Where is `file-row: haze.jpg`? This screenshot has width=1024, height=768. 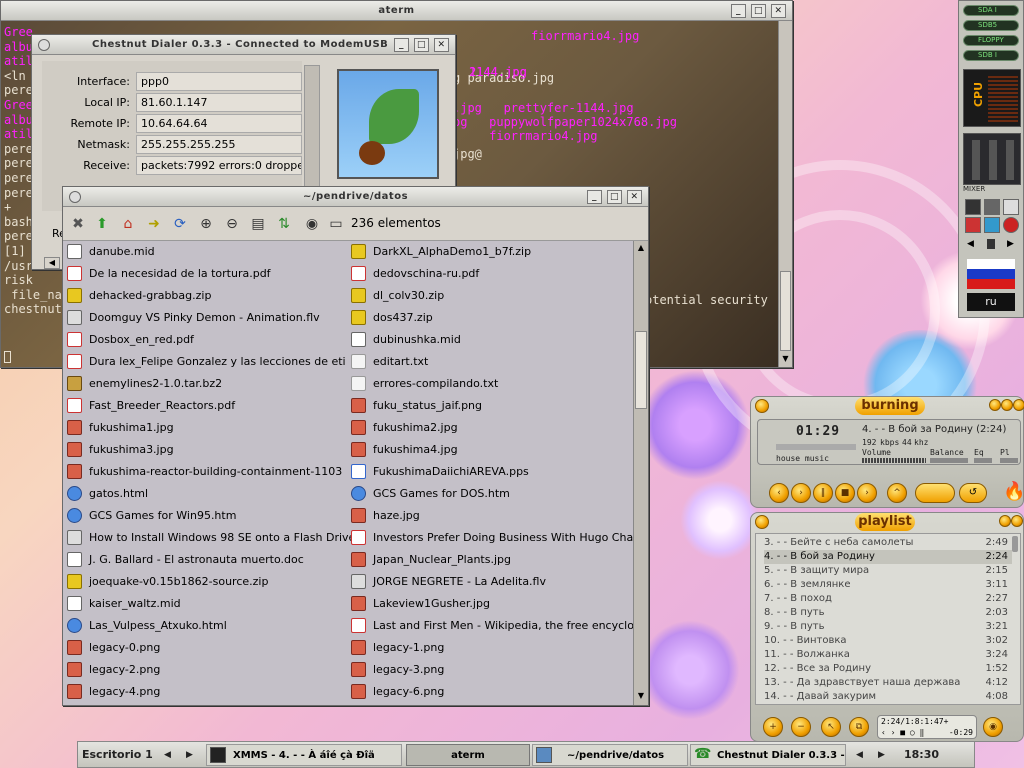
file-row: haze.jpg is located at coordinates (490, 516).